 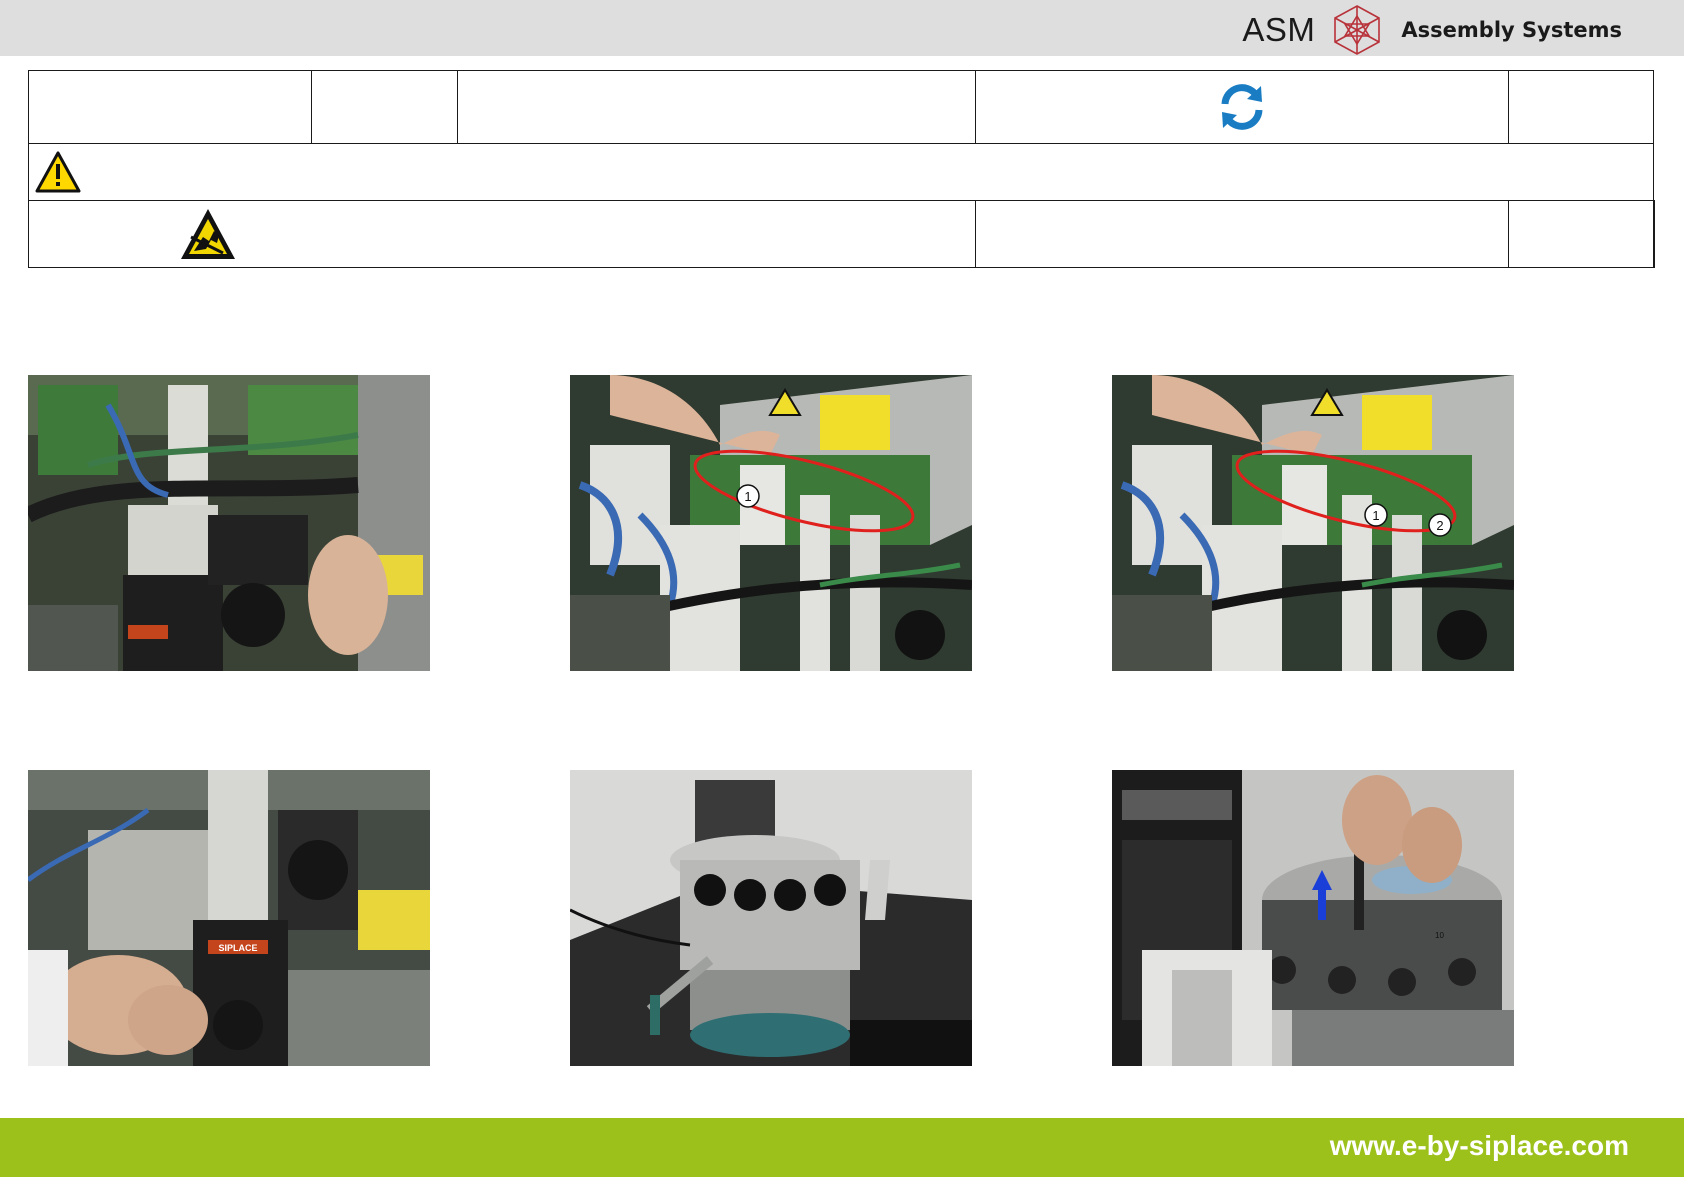 What do you see at coordinates (208, 234) in the screenshot?
I see `esd-icon` at bounding box center [208, 234].